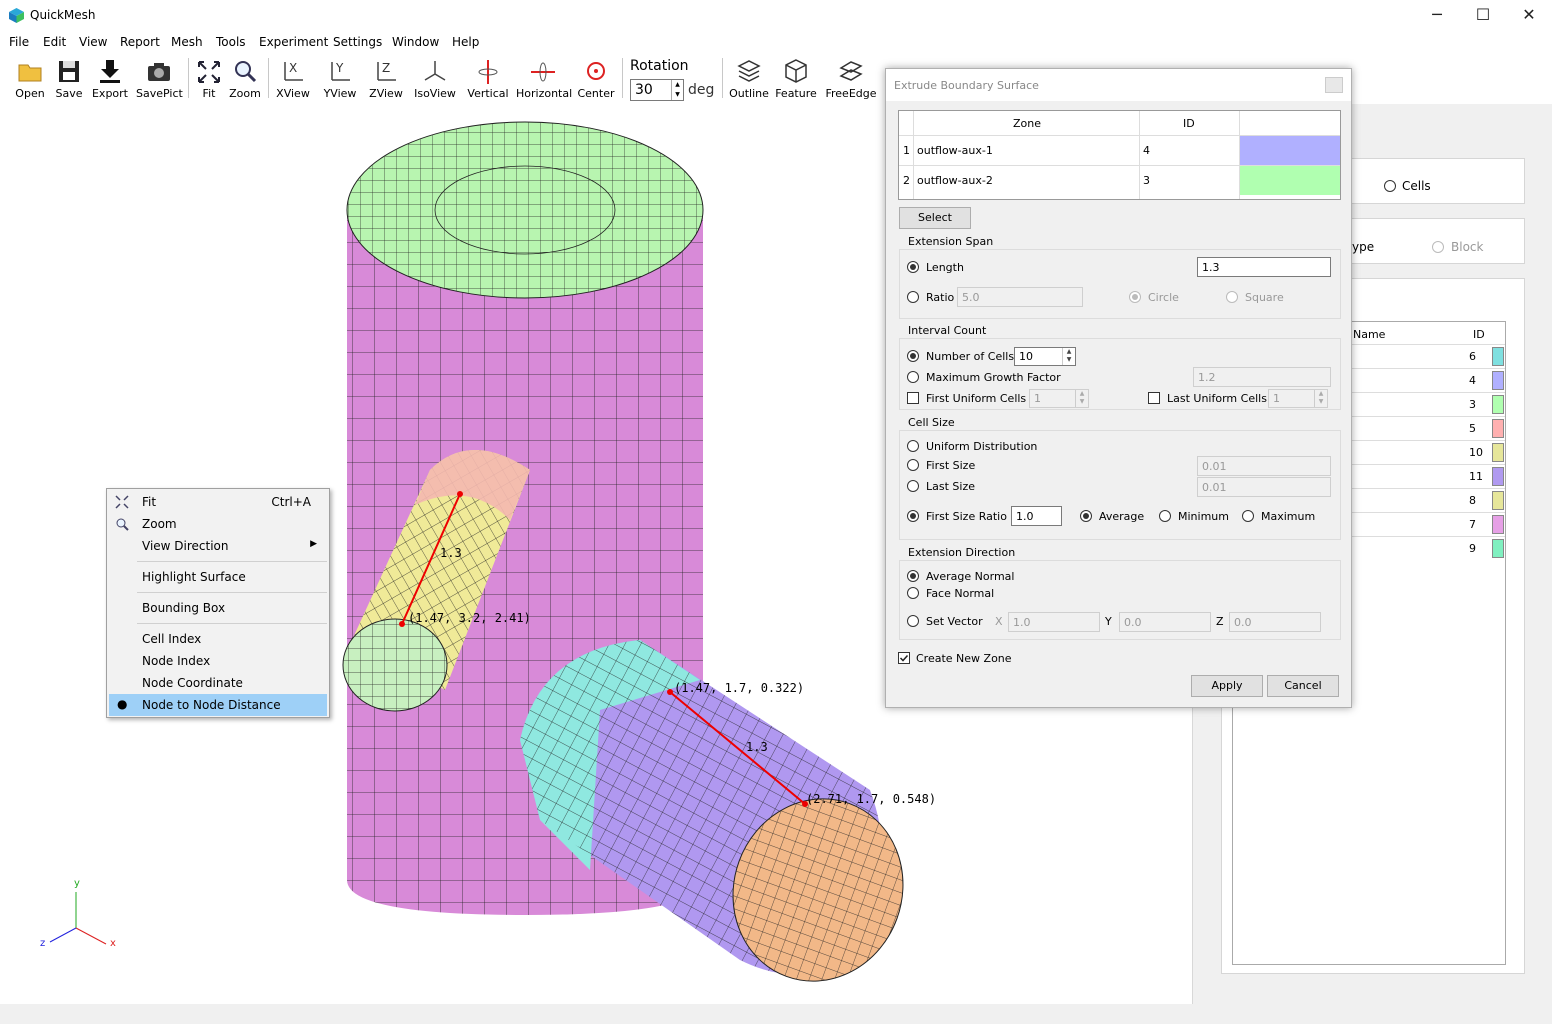 The height and width of the screenshot is (1024, 1552). What do you see at coordinates (488, 79) in the screenshot?
I see `vertical-button: Vertical` at bounding box center [488, 79].